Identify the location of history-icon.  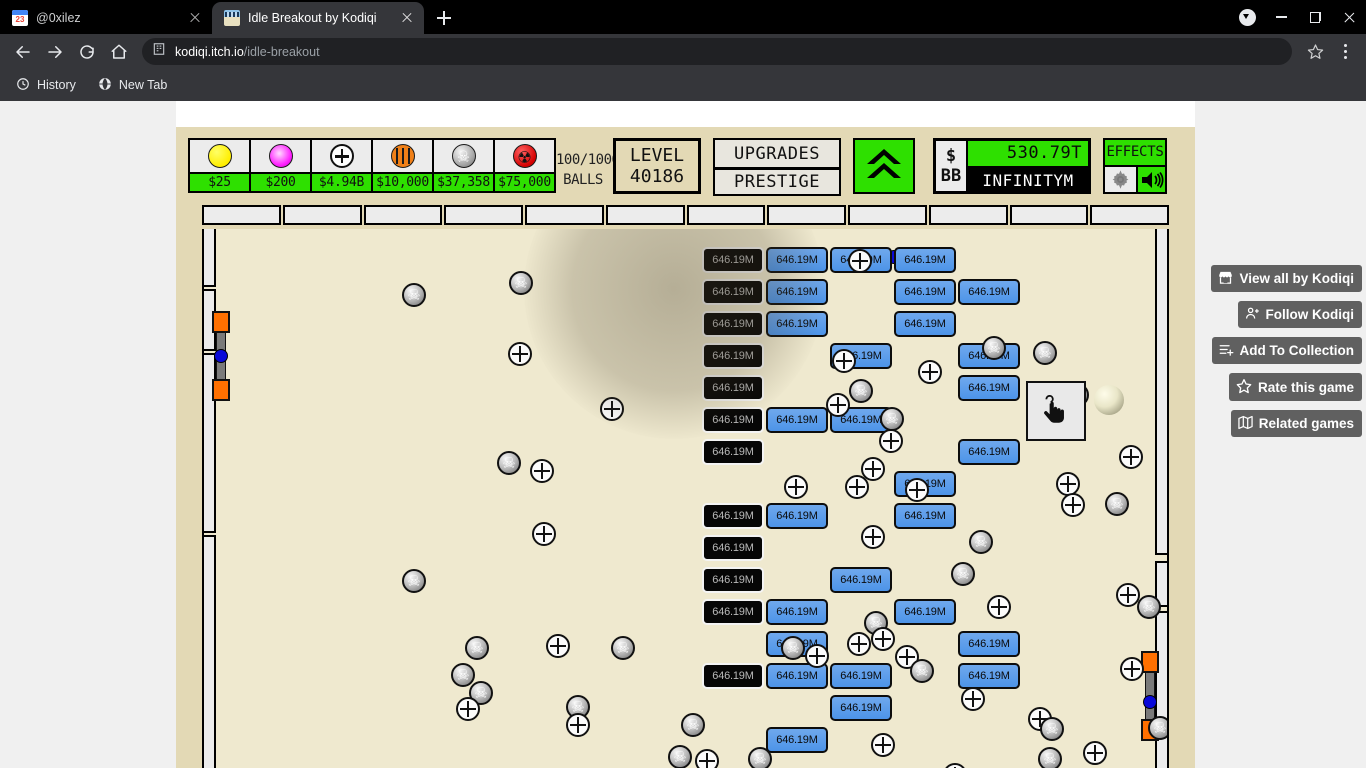
(23, 85).